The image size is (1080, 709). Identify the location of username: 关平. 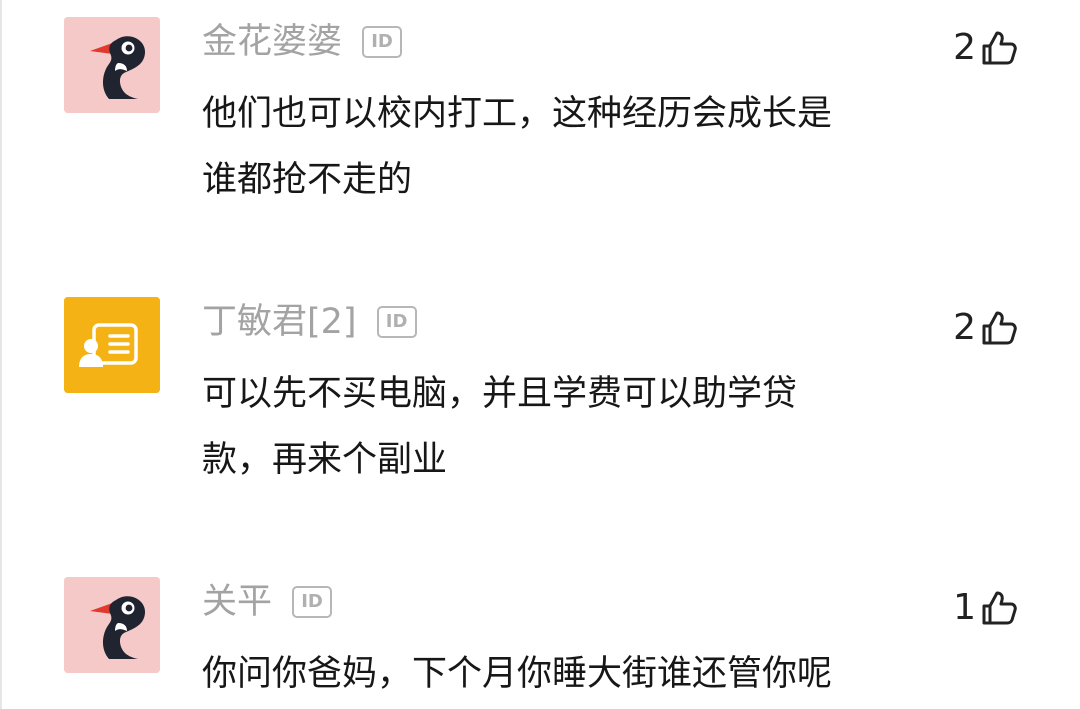
(237, 602).